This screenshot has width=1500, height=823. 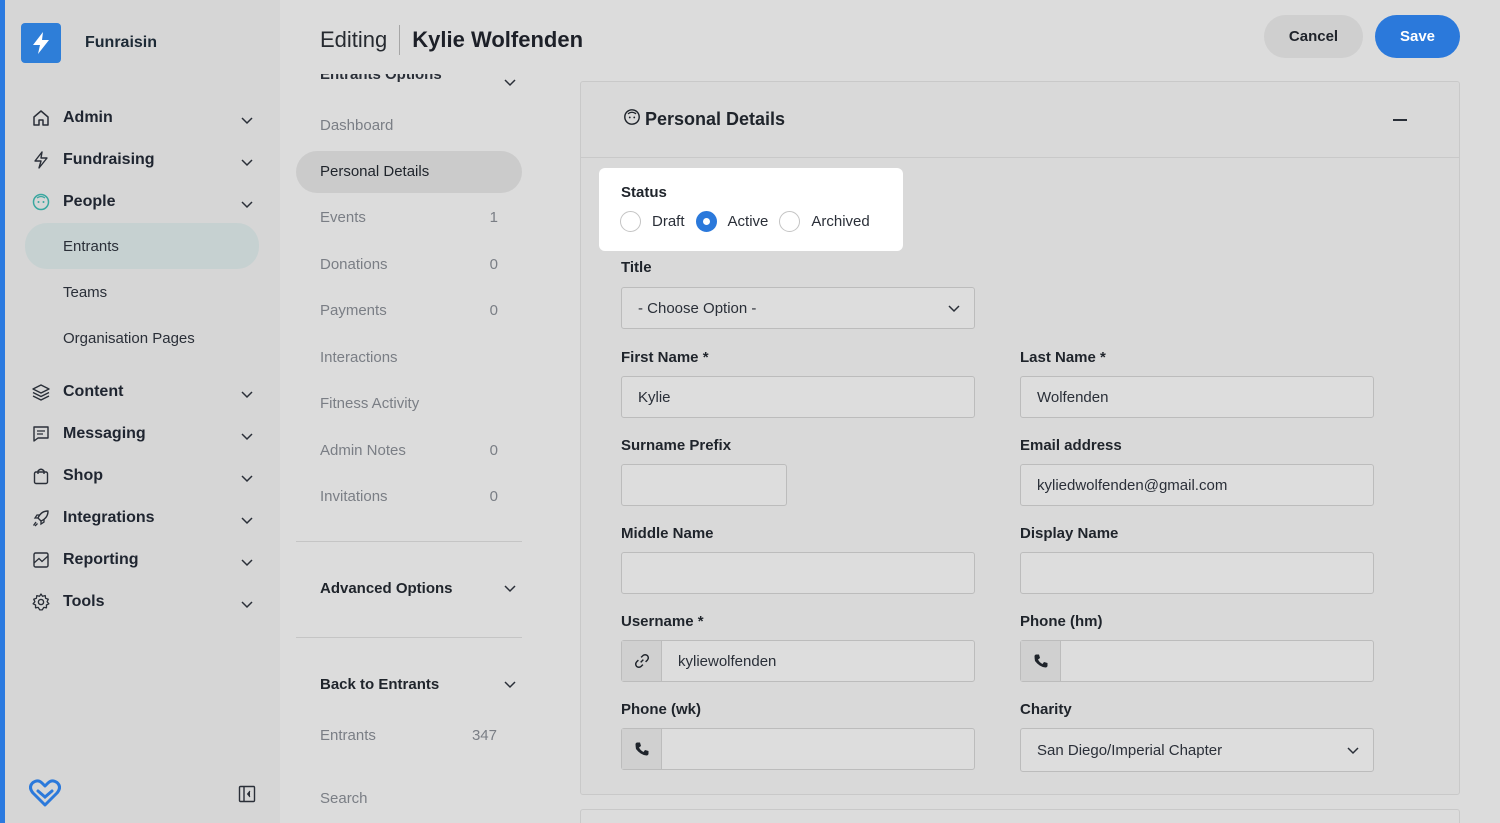 I want to click on heart-logo-icon, so click(x=45, y=795).